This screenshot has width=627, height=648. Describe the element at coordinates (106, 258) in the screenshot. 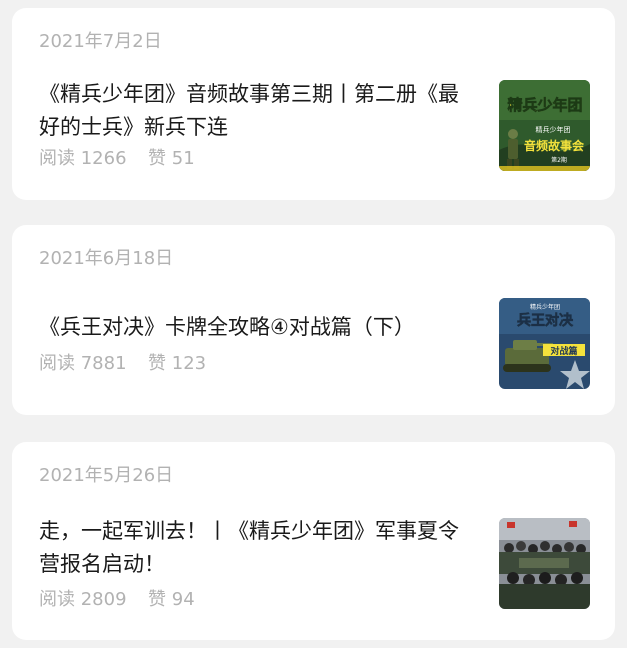

I see `article-date: 2021年6月18日` at that location.